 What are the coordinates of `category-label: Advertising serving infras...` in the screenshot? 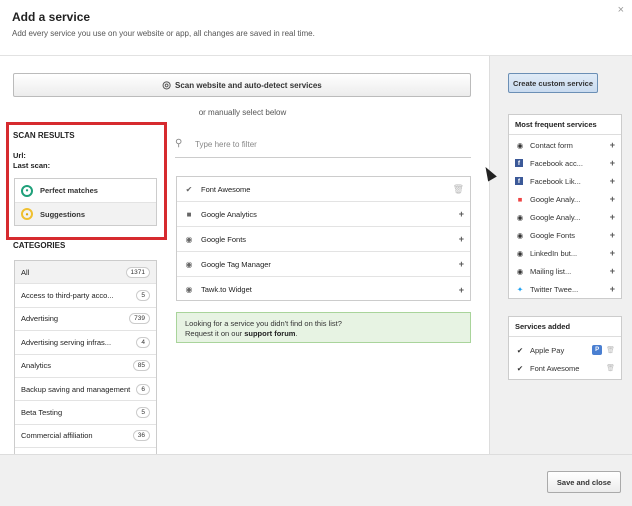 It's located at (66, 342).